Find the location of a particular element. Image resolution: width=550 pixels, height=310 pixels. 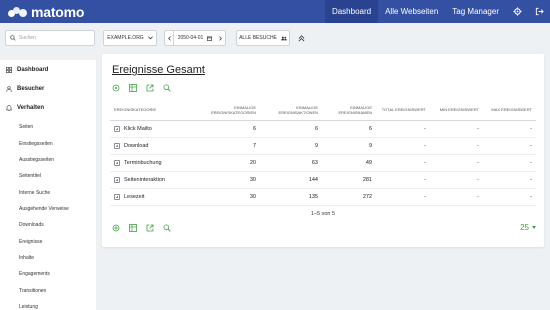

event-category: Klick Mailto is located at coordinates (138, 128).